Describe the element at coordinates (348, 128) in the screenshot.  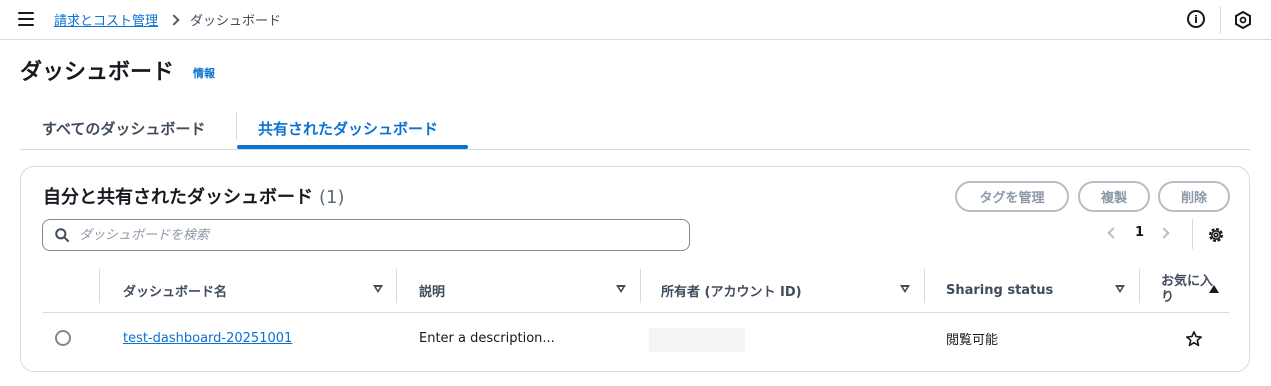
I see `tab-shared-dashboards: 共有されたダッシュボード` at that location.